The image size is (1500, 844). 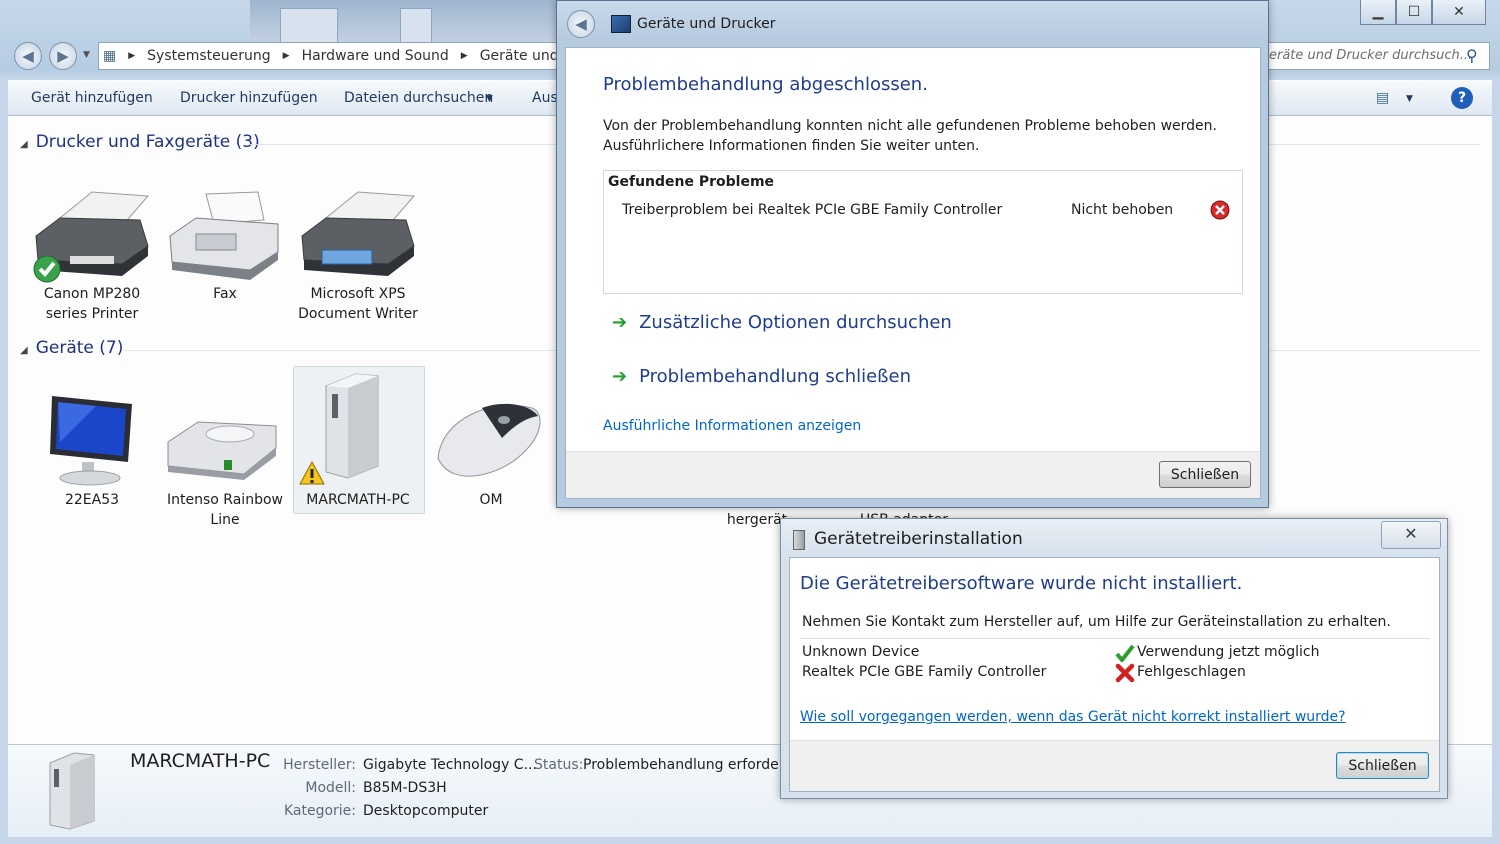 What do you see at coordinates (795, 322) in the screenshot?
I see `option-more-options-label: Zusätzliche Optionen durchsuchen` at bounding box center [795, 322].